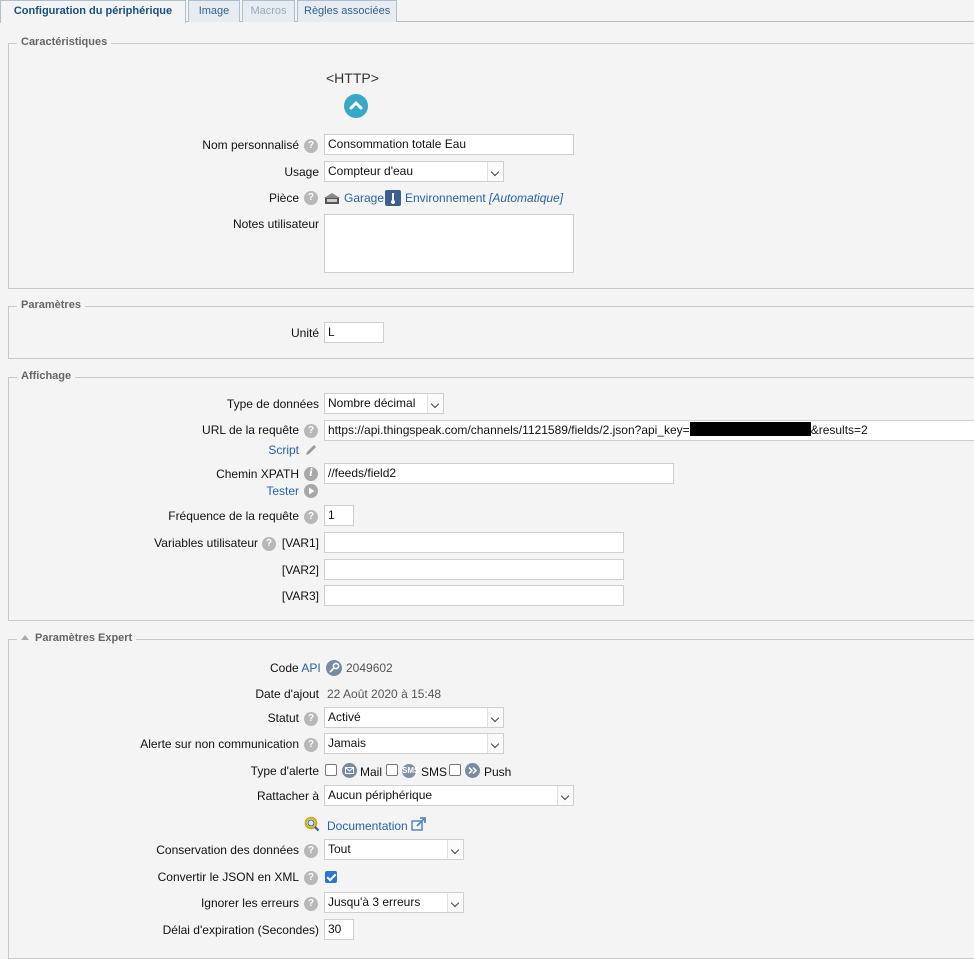 The image size is (974, 959). I want to click on info-icon: i, so click(311, 474).